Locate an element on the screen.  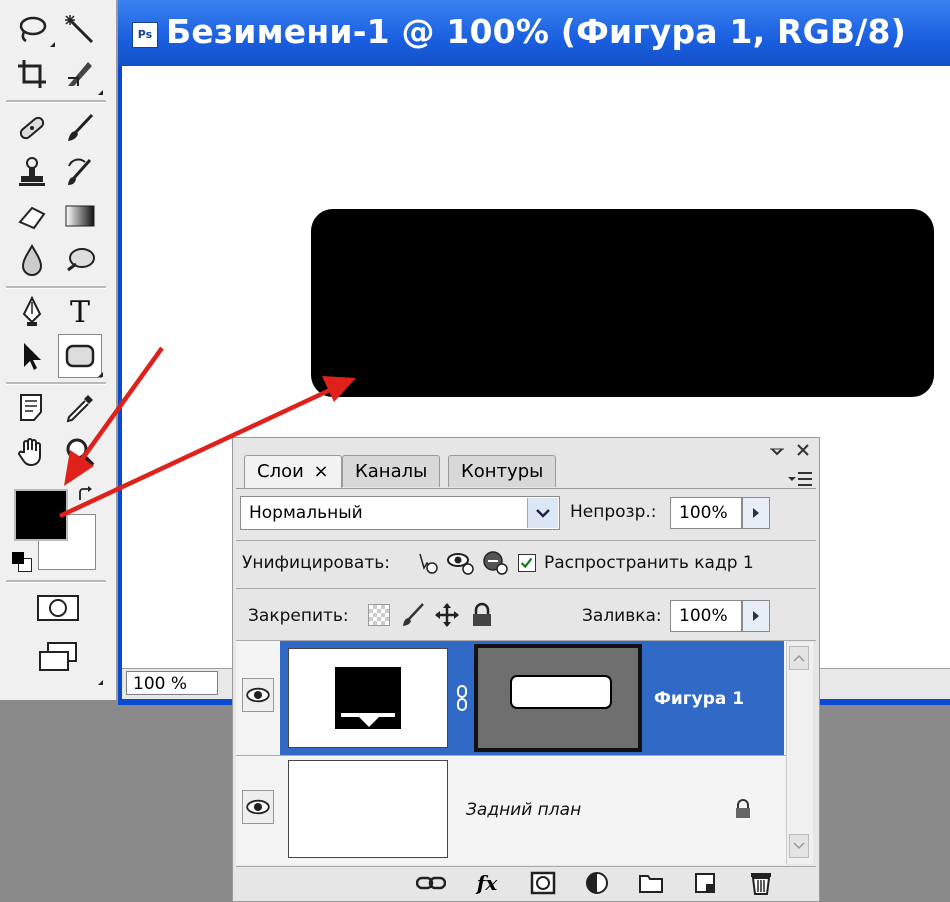
annotation-arrows is located at coordinates (207, 432).